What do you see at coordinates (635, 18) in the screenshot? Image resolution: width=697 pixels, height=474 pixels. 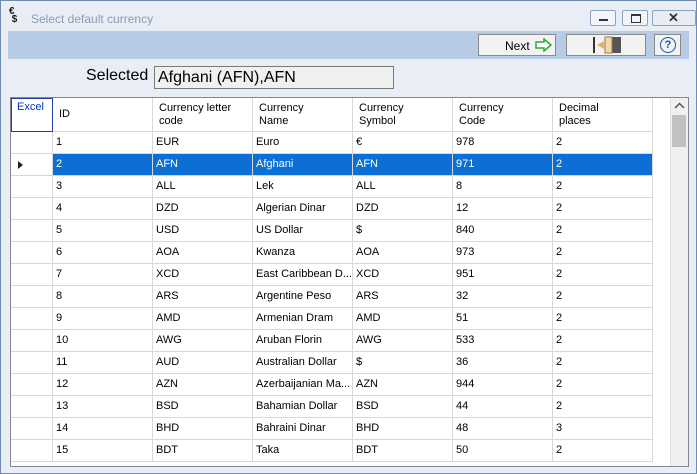 I see `maximize-button` at bounding box center [635, 18].